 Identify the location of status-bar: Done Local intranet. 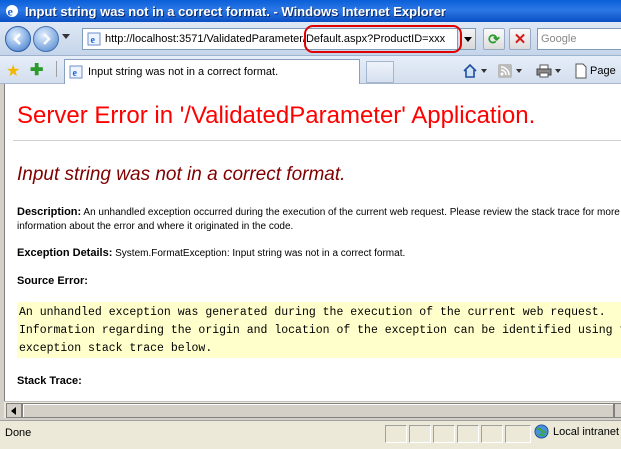
(310, 434).